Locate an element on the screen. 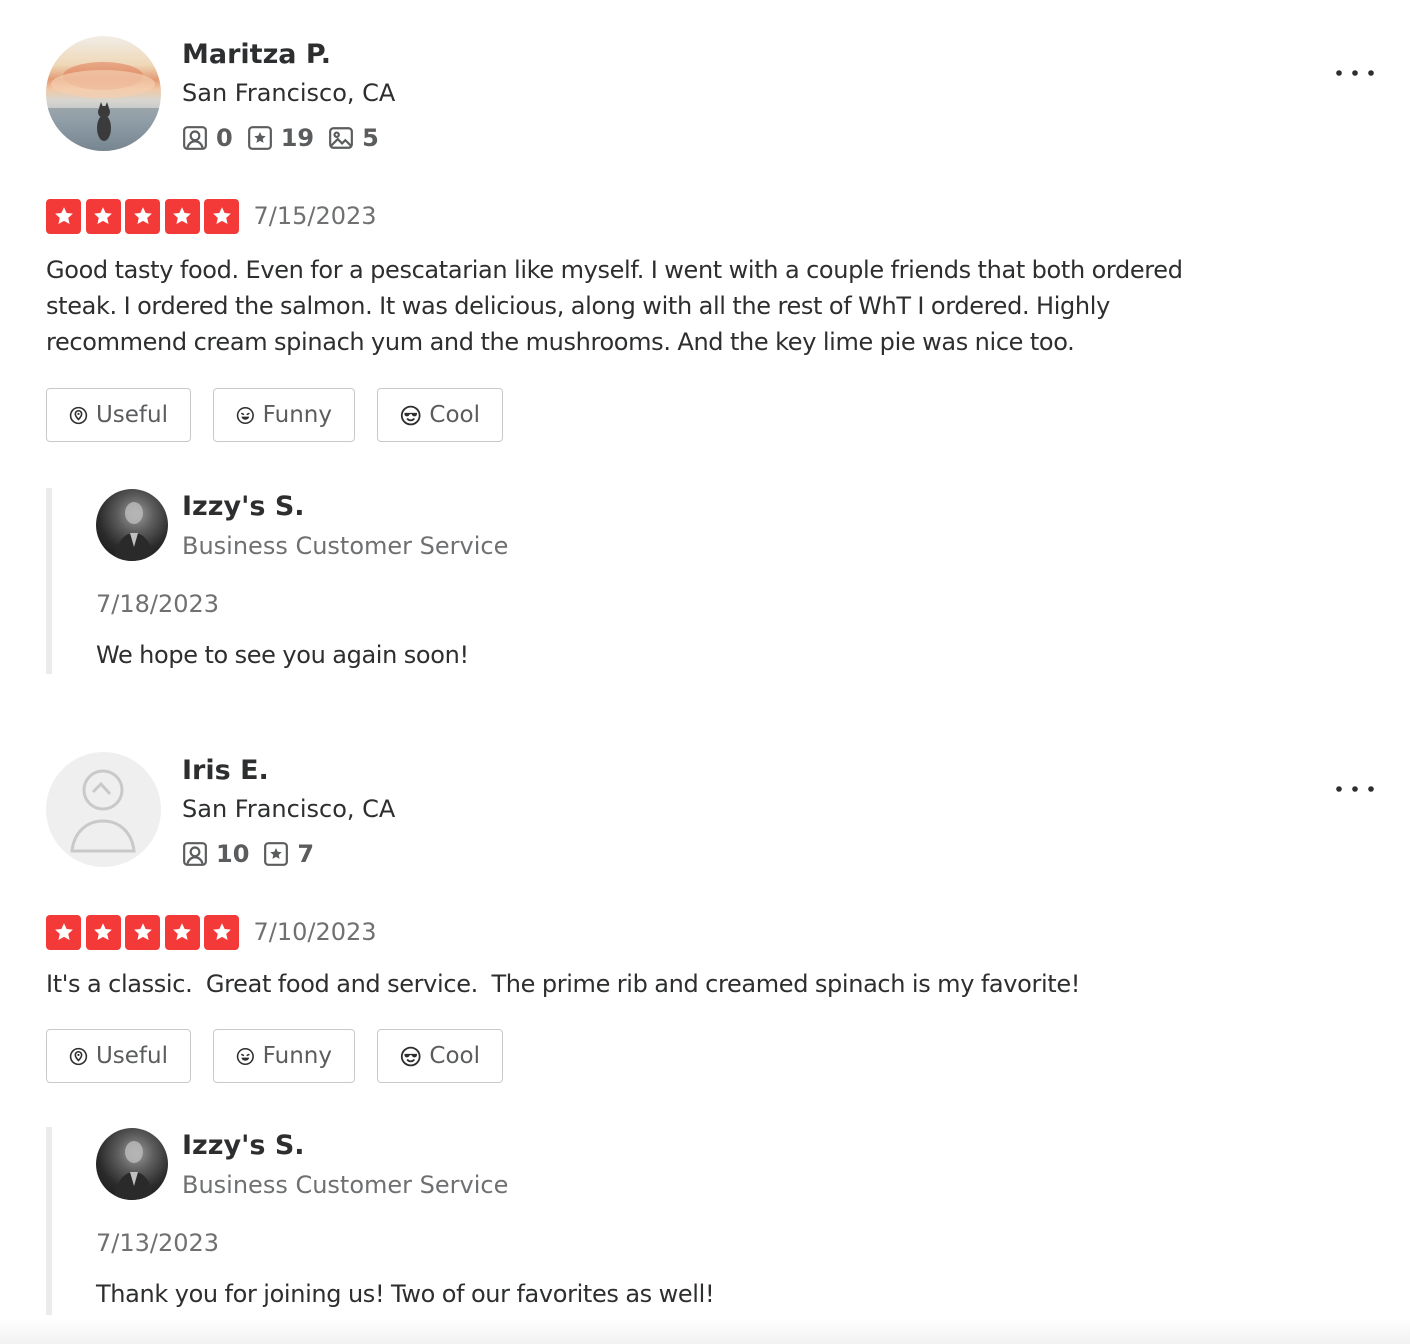 Image resolution: width=1410 pixels, height=1344 pixels. reply-date: 7/18/2023 is located at coordinates (158, 604).